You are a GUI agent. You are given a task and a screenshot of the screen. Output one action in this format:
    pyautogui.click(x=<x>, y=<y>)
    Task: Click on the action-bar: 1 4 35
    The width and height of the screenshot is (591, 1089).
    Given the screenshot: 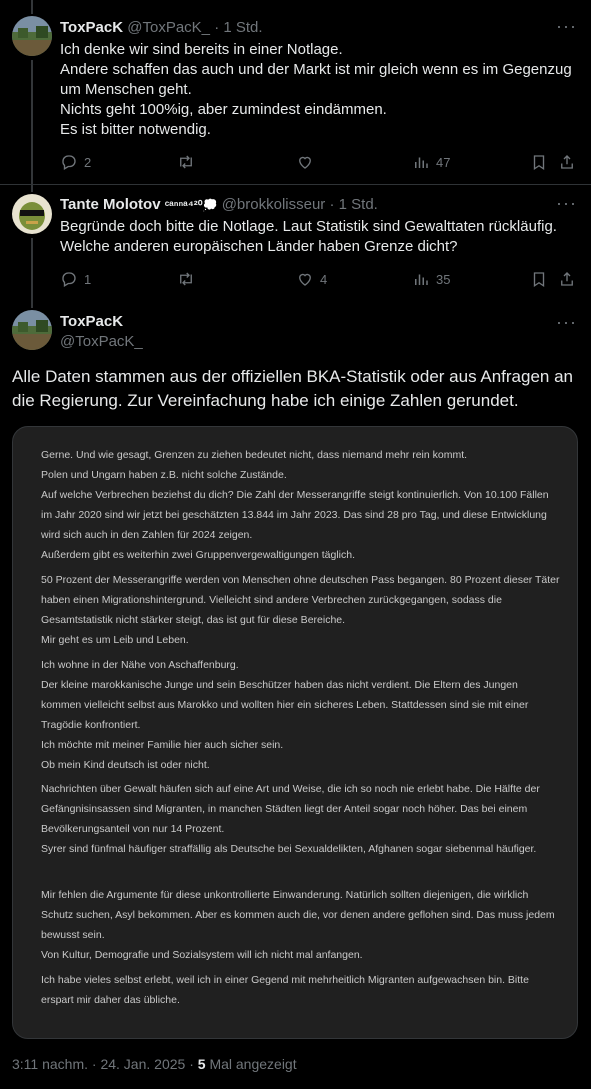 What is the action you would take?
    pyautogui.click(x=320, y=280)
    